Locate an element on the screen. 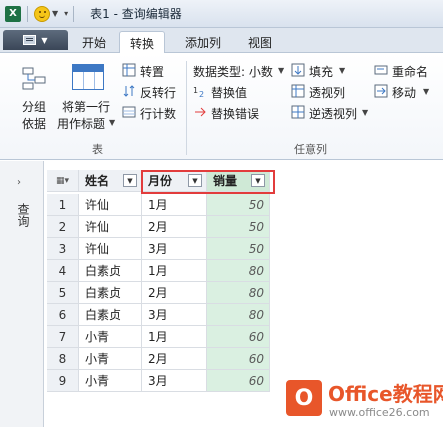  queries-panel: › 查询 is located at coordinates (22, 294).